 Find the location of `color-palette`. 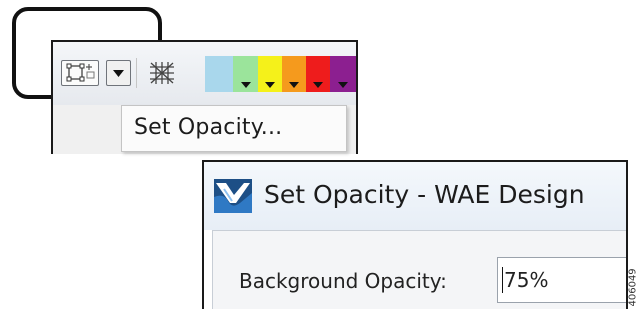

color-palette is located at coordinates (280, 74).